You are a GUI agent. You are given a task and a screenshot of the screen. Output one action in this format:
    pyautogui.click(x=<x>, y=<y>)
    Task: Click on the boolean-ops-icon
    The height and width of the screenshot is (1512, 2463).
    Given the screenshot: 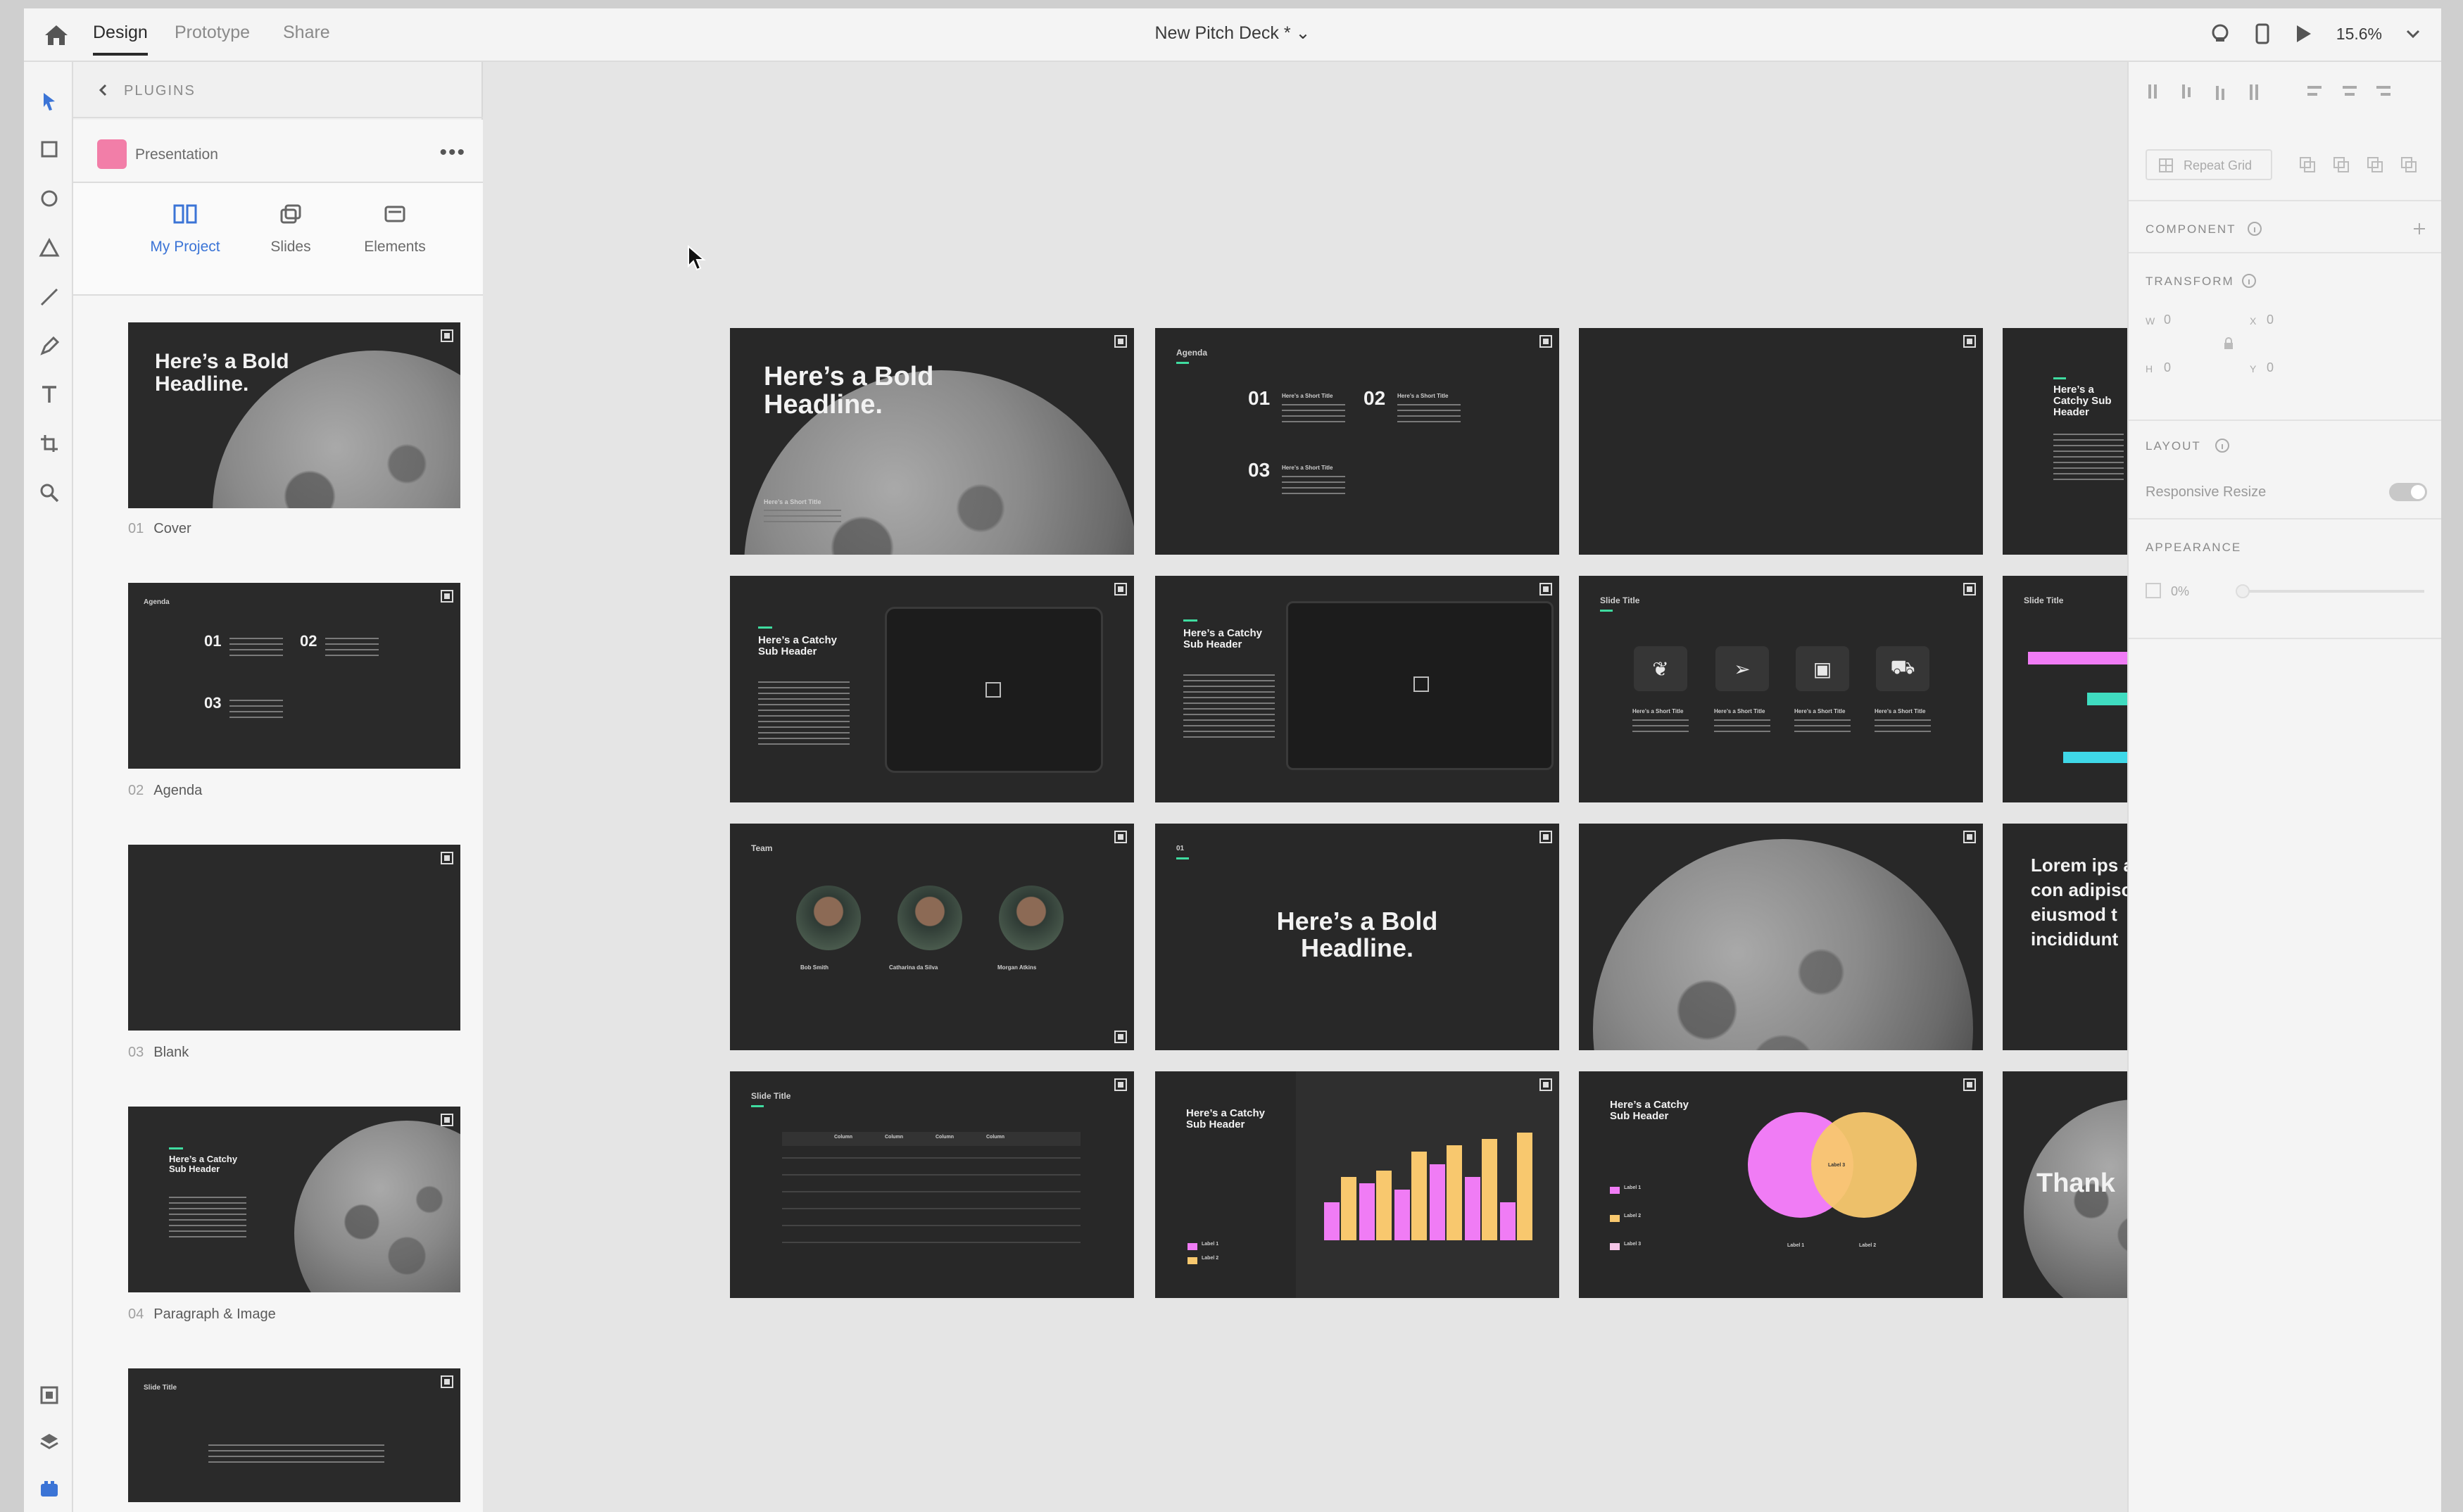 What is the action you would take?
    pyautogui.click(x=2361, y=164)
    